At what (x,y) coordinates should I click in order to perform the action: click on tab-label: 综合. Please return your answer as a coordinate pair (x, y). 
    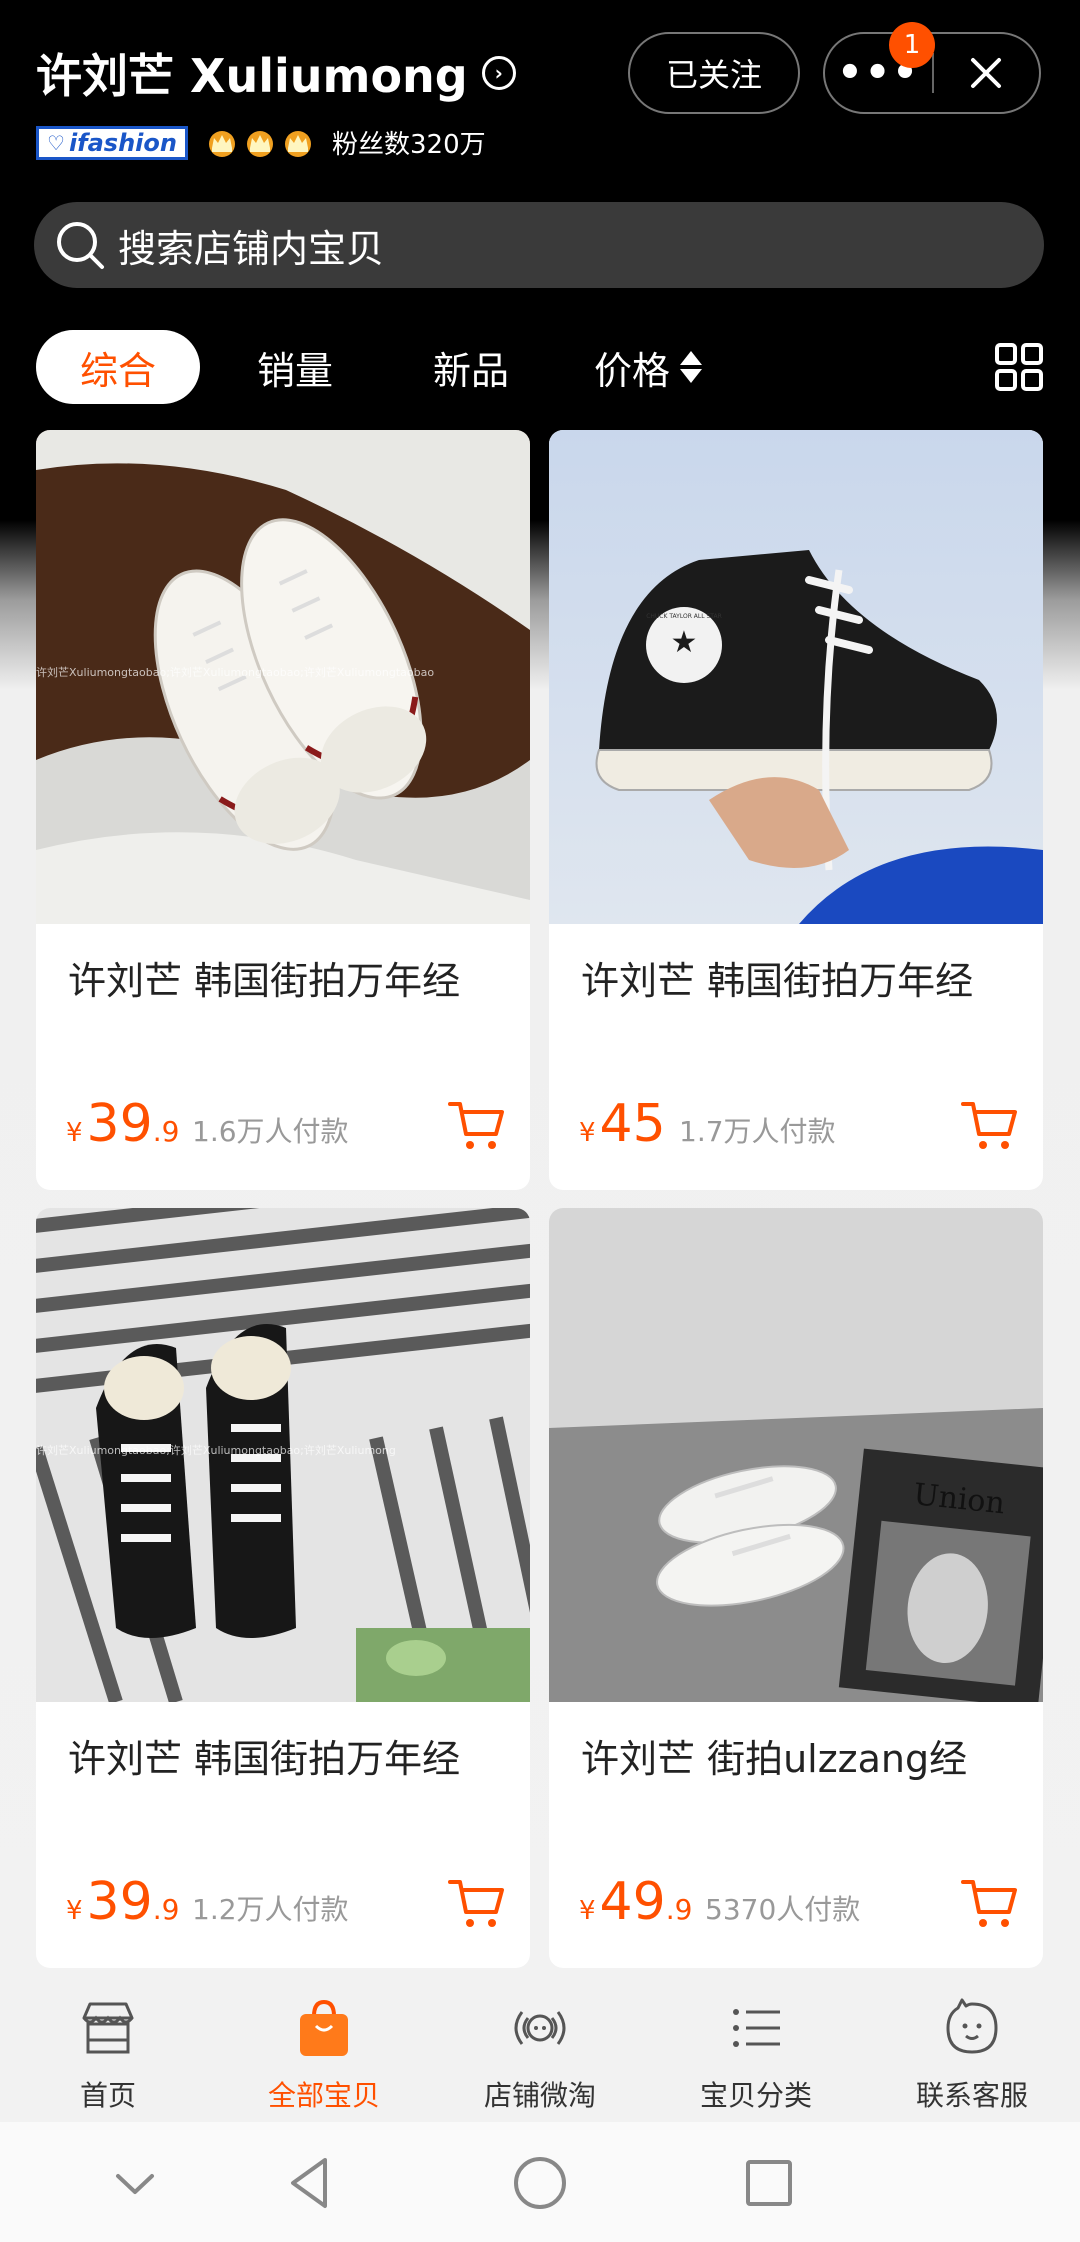
    Looking at the image, I should click on (117, 370).